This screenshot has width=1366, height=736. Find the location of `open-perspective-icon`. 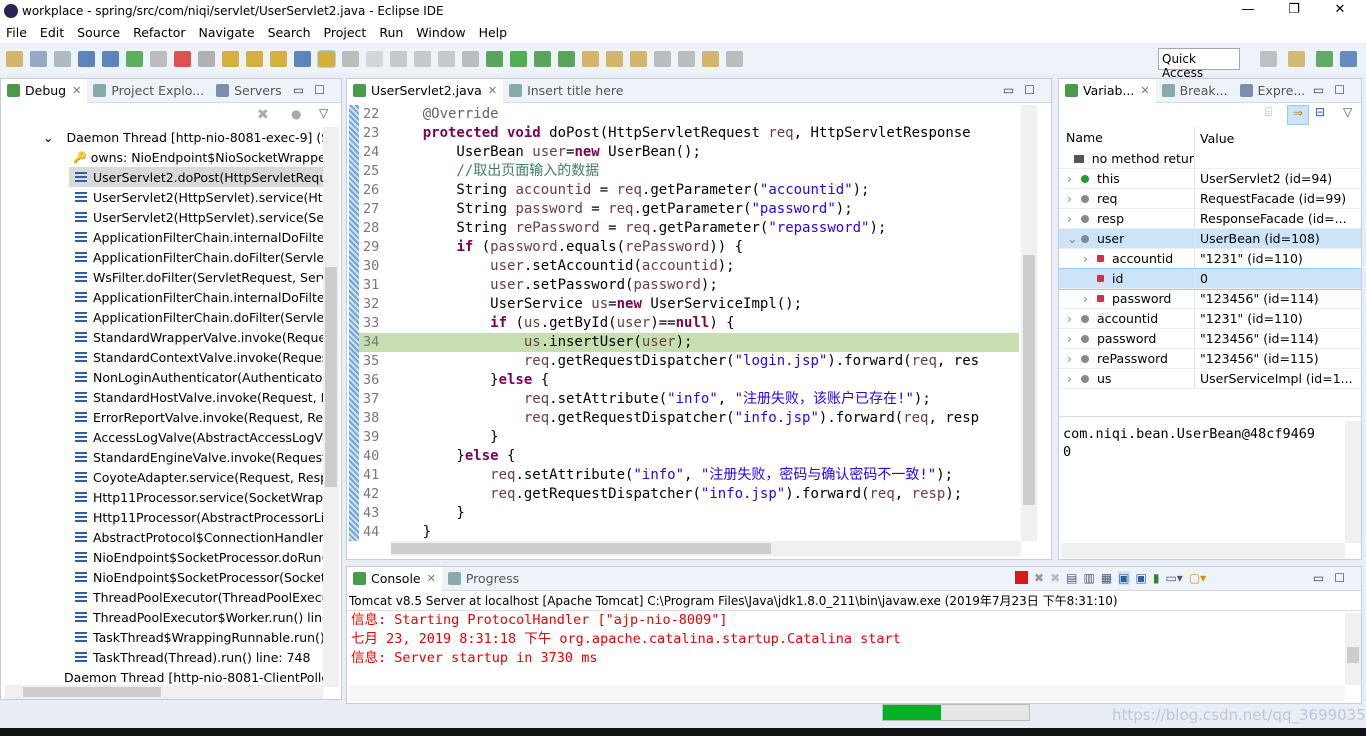

open-perspective-icon is located at coordinates (1268, 59).